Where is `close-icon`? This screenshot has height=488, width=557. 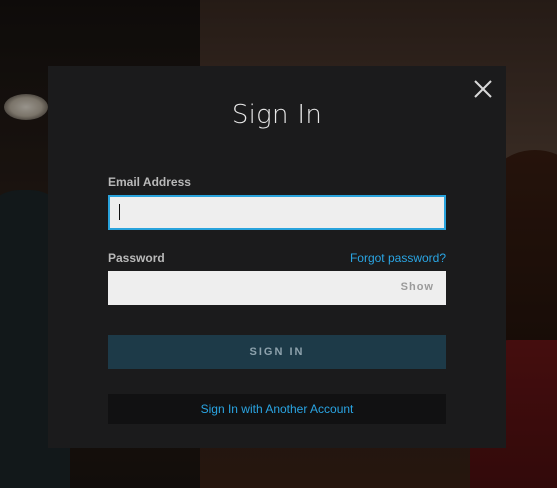 close-icon is located at coordinates (483, 89).